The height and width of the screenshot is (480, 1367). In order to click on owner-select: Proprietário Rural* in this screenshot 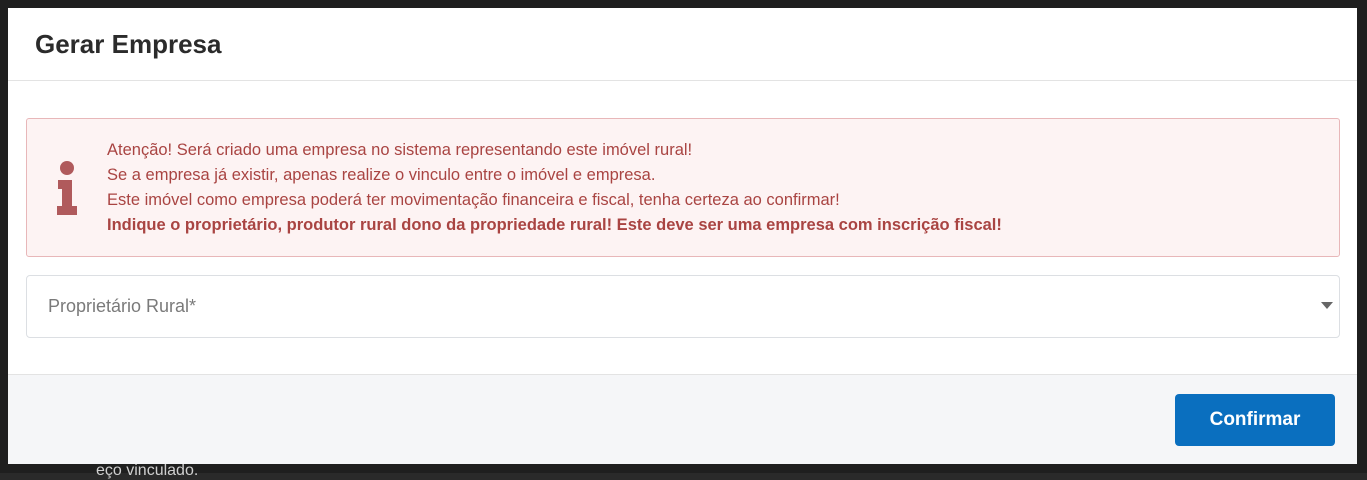, I will do `click(683, 306)`.